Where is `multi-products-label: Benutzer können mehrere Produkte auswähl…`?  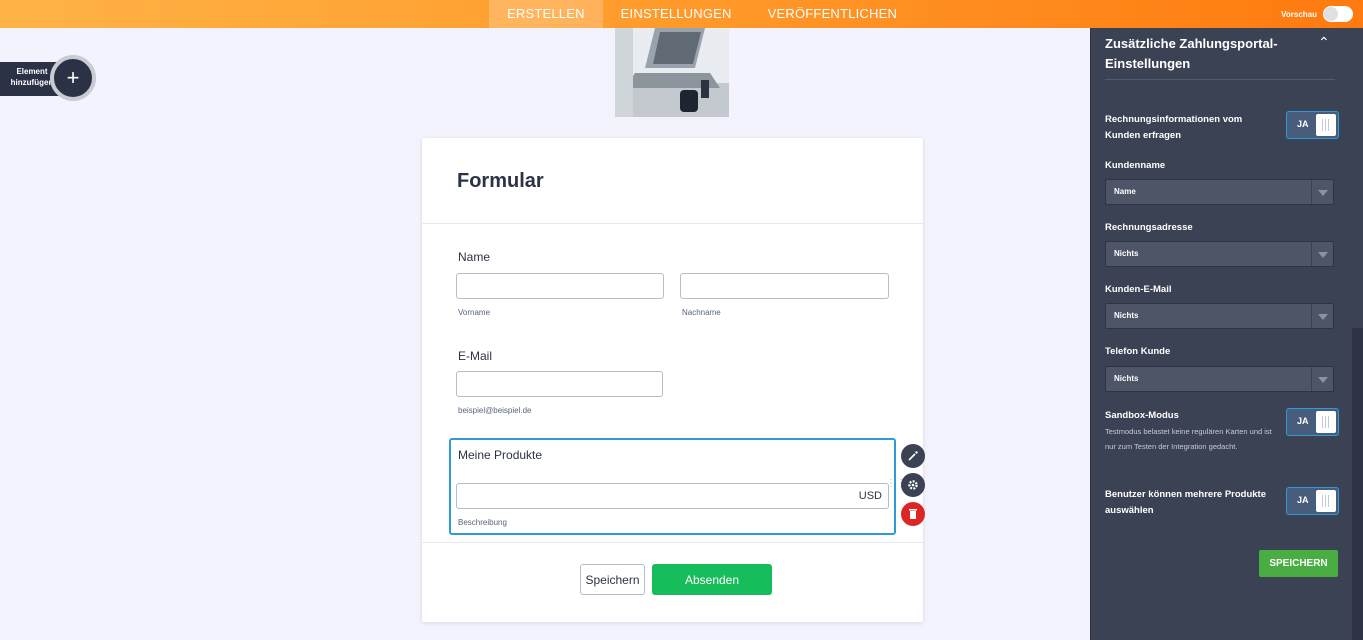 multi-products-label: Benutzer können mehrere Produkte auswähl… is located at coordinates (1186, 502).